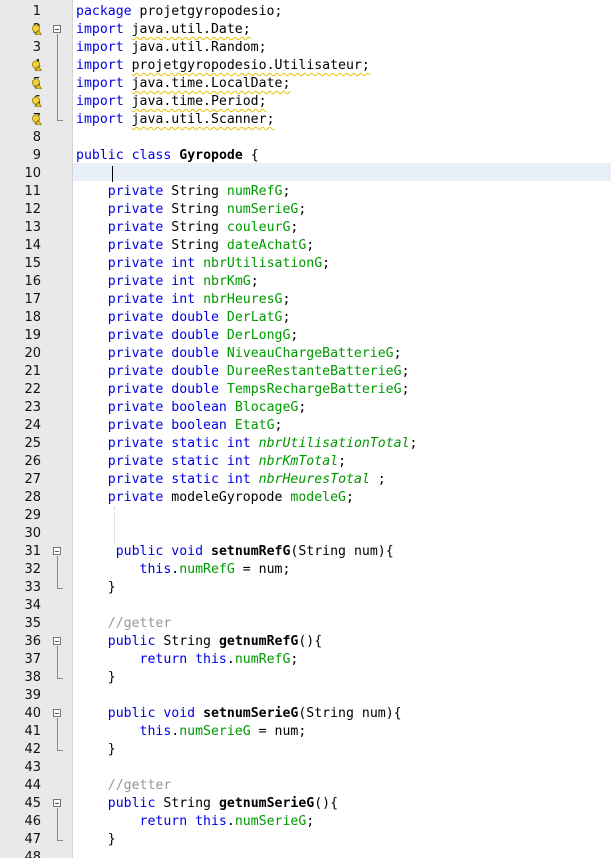 The width and height of the screenshot is (611, 858). Describe the element at coordinates (171, 102) in the screenshot. I see `code-text: import java.time.Period;` at that location.